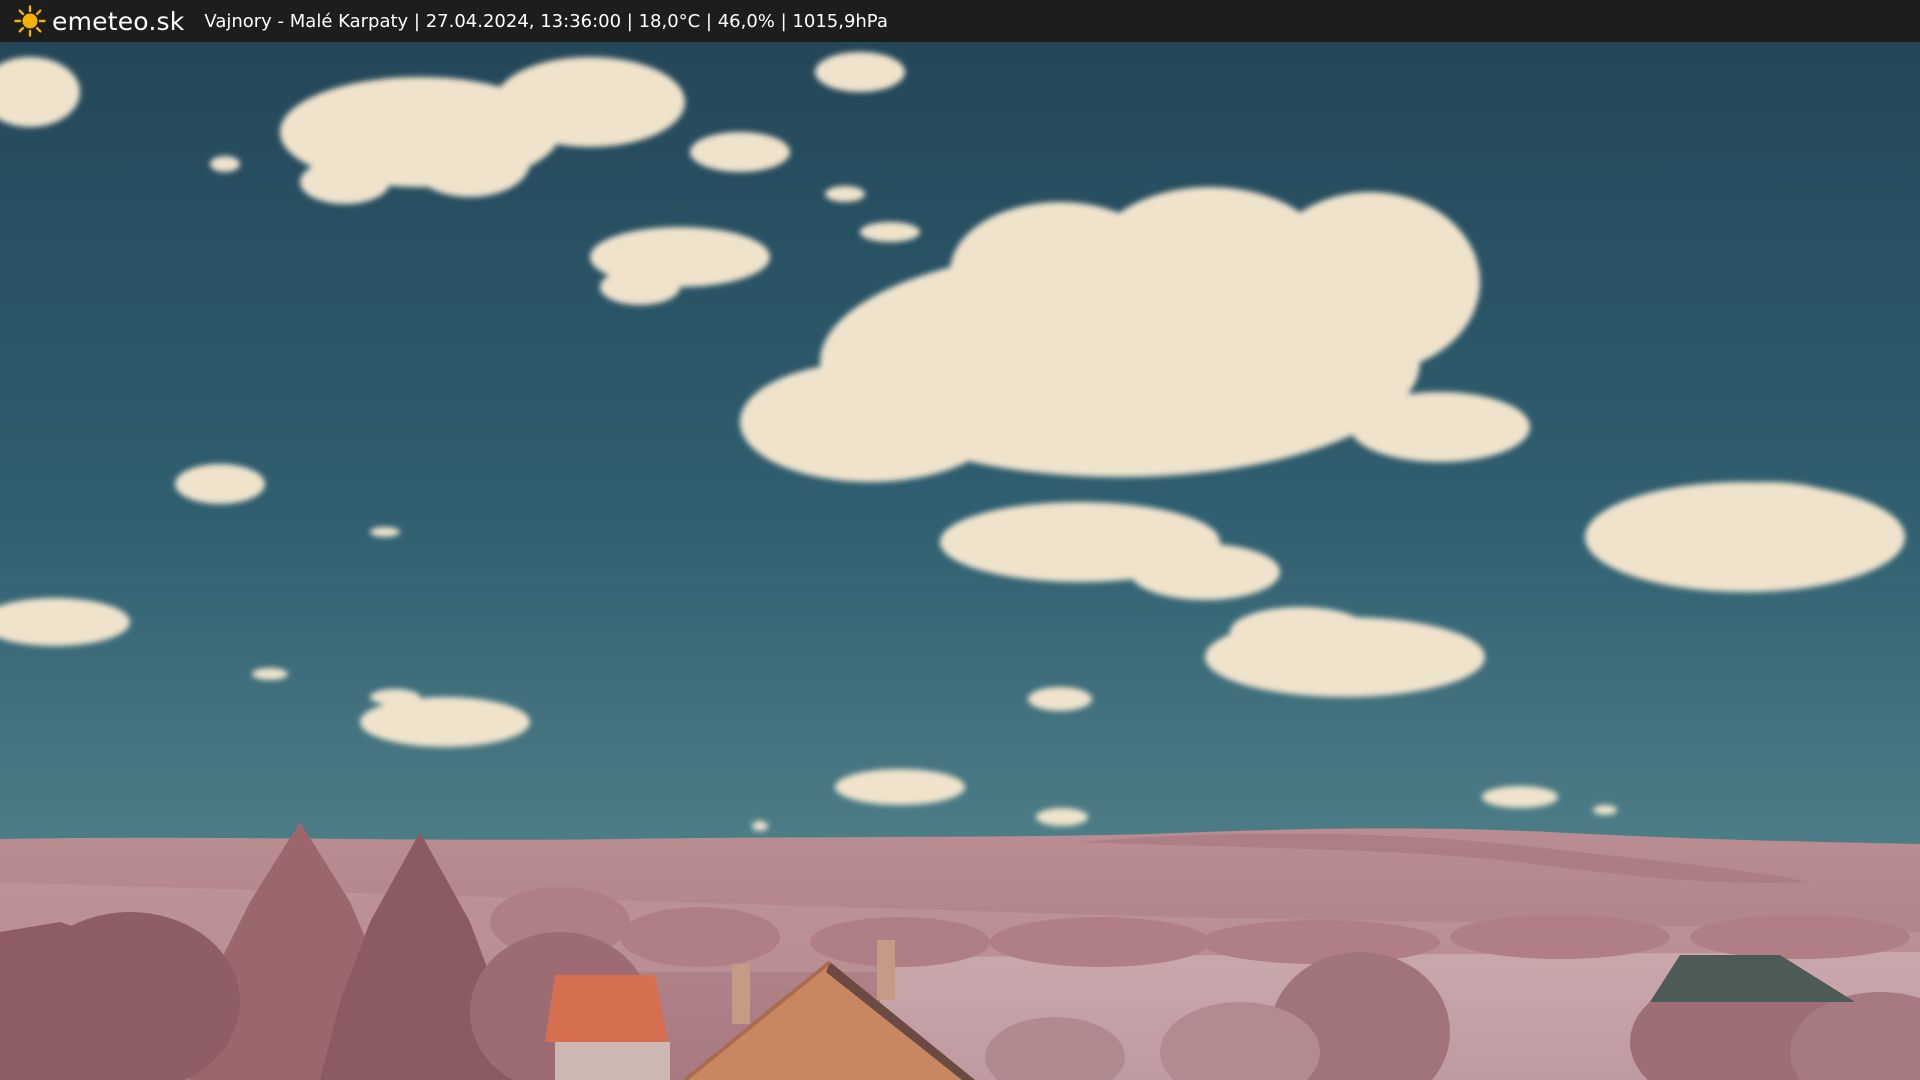 The height and width of the screenshot is (1080, 1920). Describe the element at coordinates (30, 21) in the screenshot. I see `sun-icon` at that location.